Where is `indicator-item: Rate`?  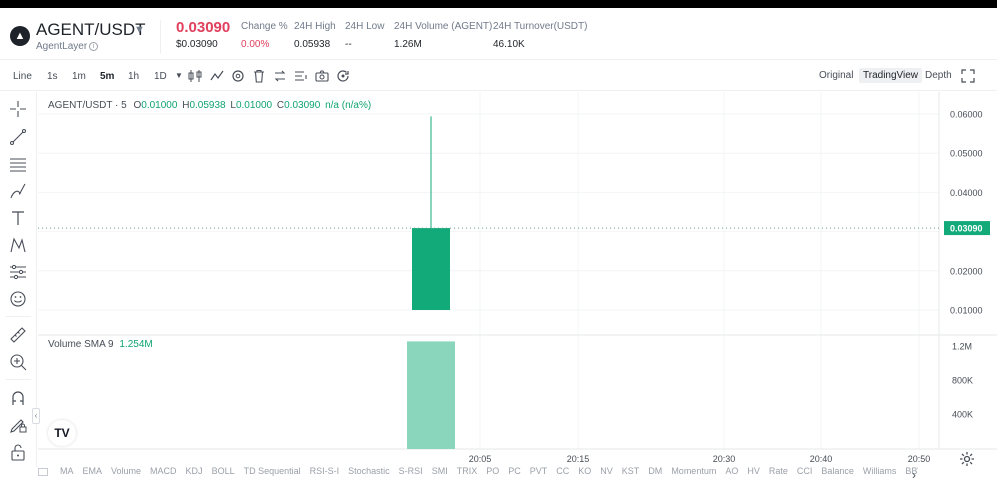 indicator-item: Rate is located at coordinates (778, 471).